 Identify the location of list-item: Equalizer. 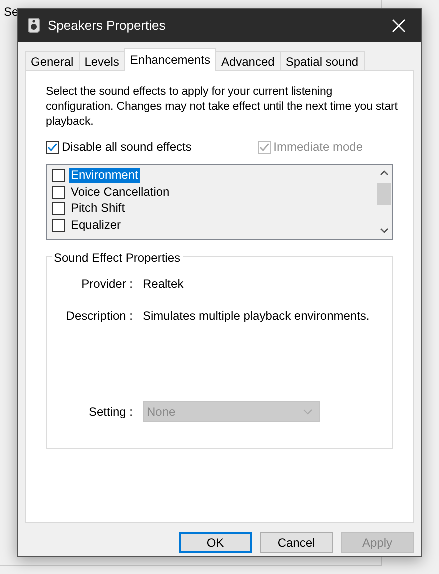
(96, 225).